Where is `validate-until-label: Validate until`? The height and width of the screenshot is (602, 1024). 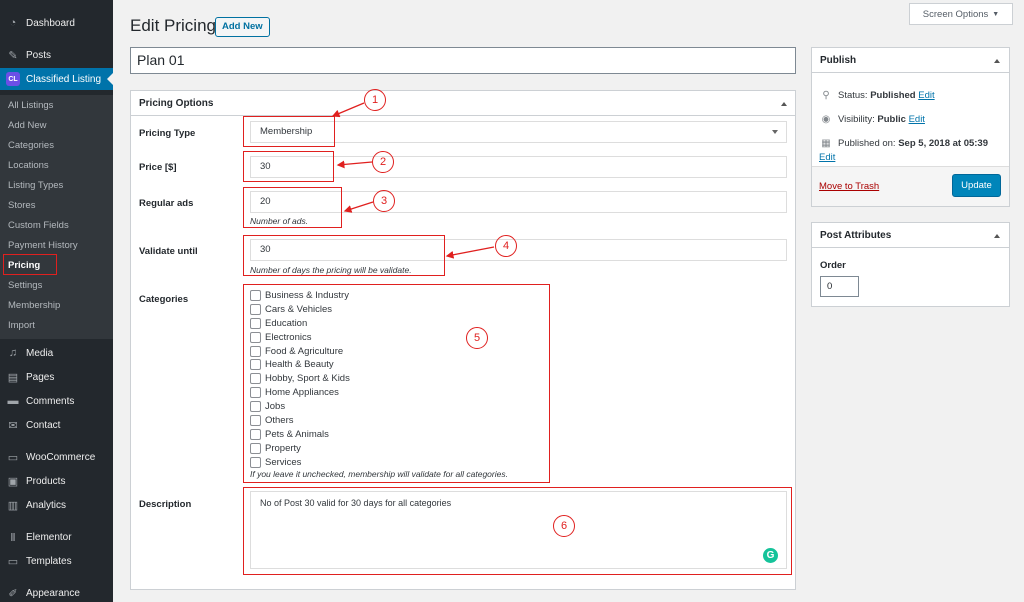 validate-until-label: Validate until is located at coordinates (168, 251).